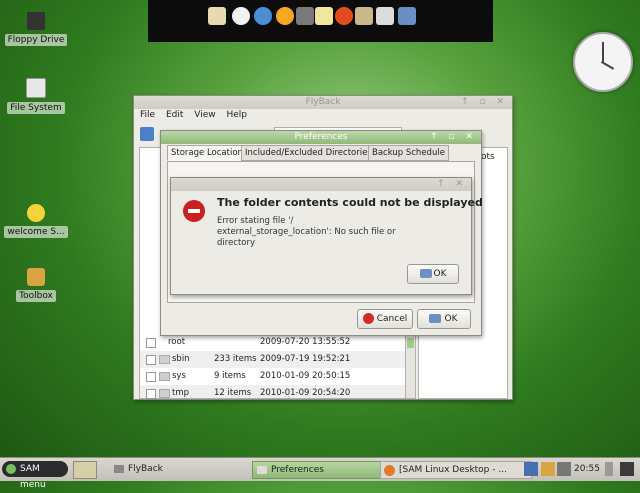 Image resolution: width=640 pixels, height=493 pixels. I want to click on file-name: tmp, so click(181, 393).